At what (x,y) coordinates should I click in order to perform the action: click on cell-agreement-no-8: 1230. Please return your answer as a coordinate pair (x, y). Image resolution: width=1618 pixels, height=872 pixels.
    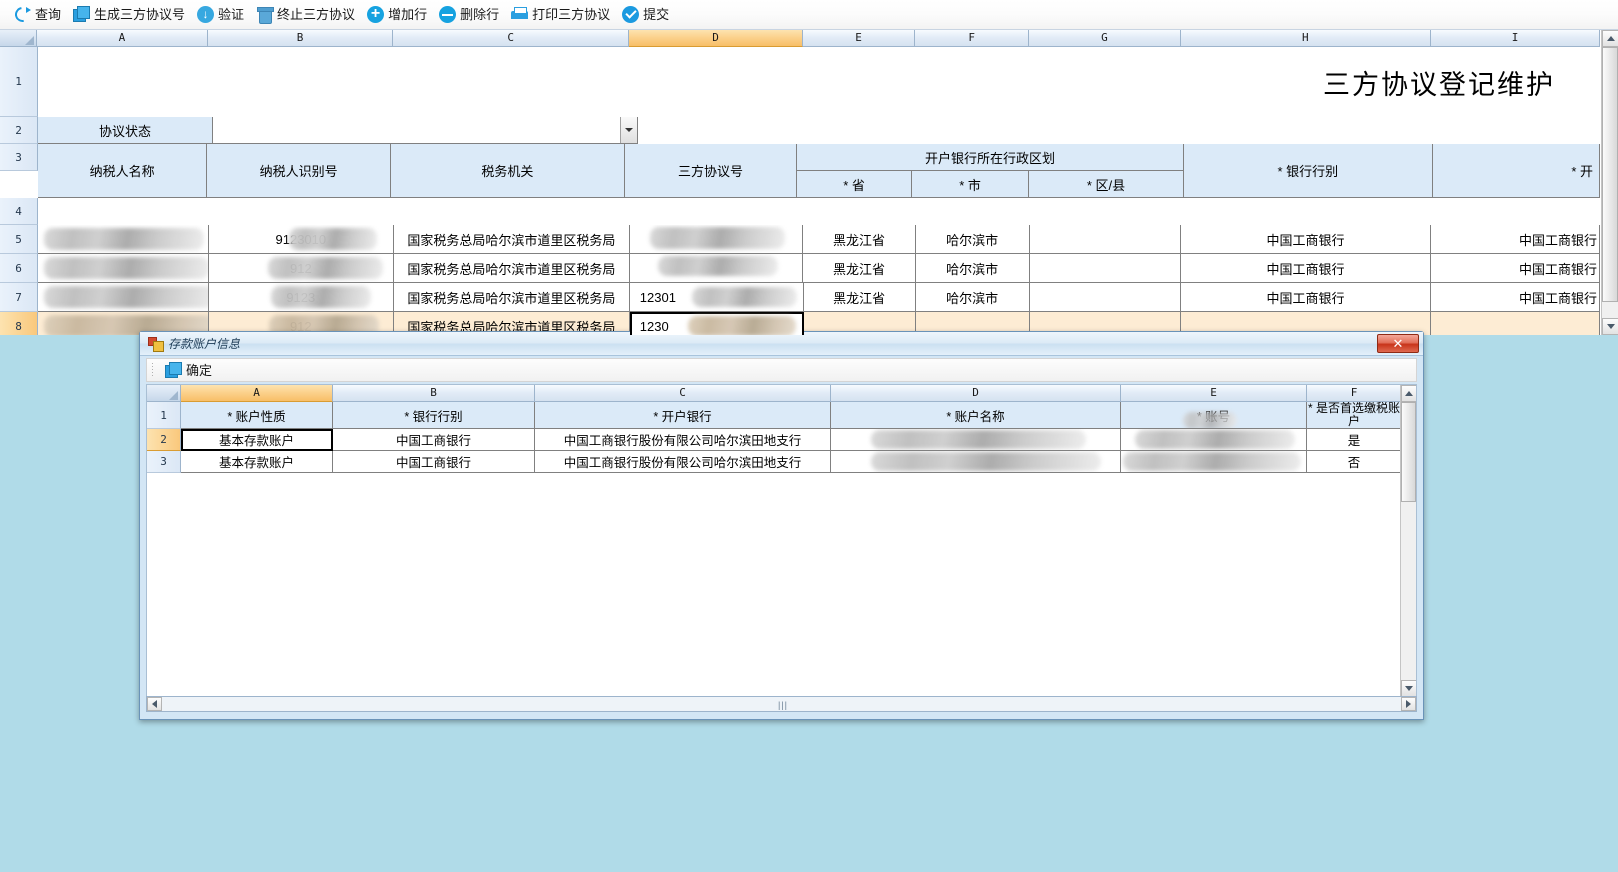
    Looking at the image, I should click on (716, 323).